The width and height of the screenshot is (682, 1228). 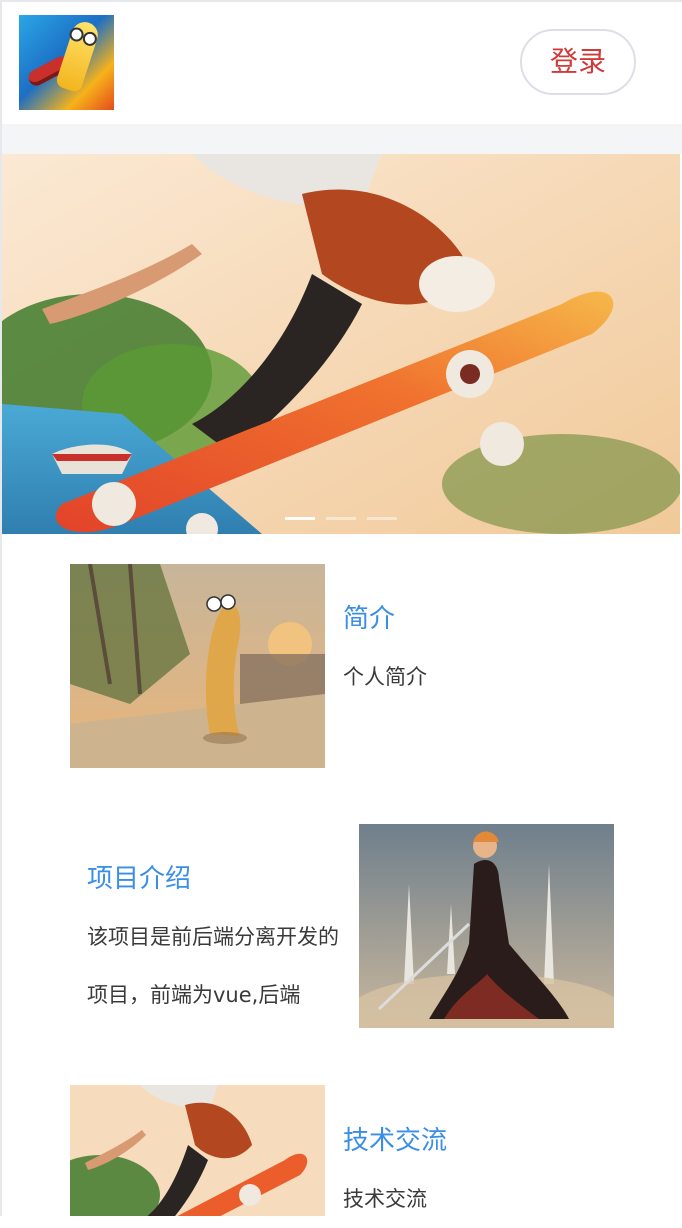 What do you see at coordinates (342, 63) in the screenshot?
I see `header: 登录` at bounding box center [342, 63].